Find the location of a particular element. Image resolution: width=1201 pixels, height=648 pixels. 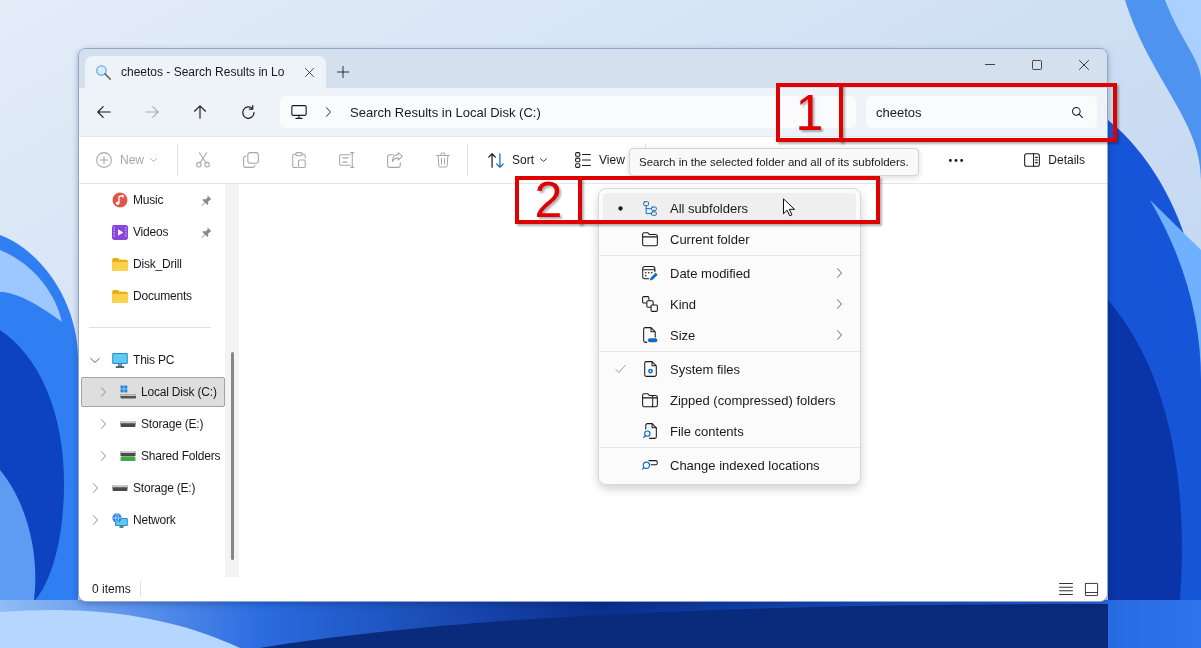

scrollbar-thumb is located at coordinates (232, 456).